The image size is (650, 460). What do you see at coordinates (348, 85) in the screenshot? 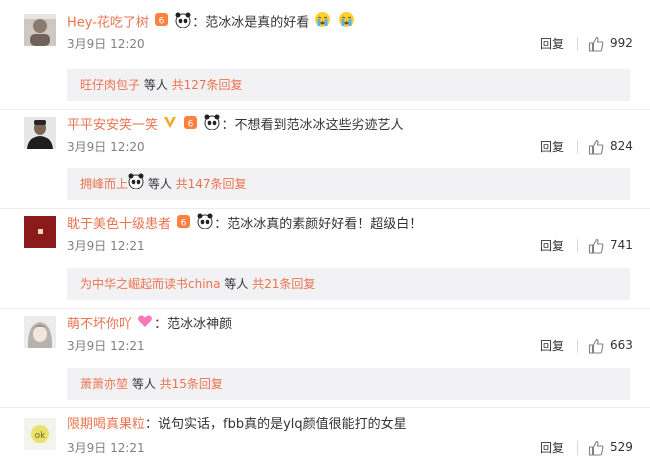
I see `sub-reply-box: 旺仔肉包子 等人 共127条回复` at bounding box center [348, 85].